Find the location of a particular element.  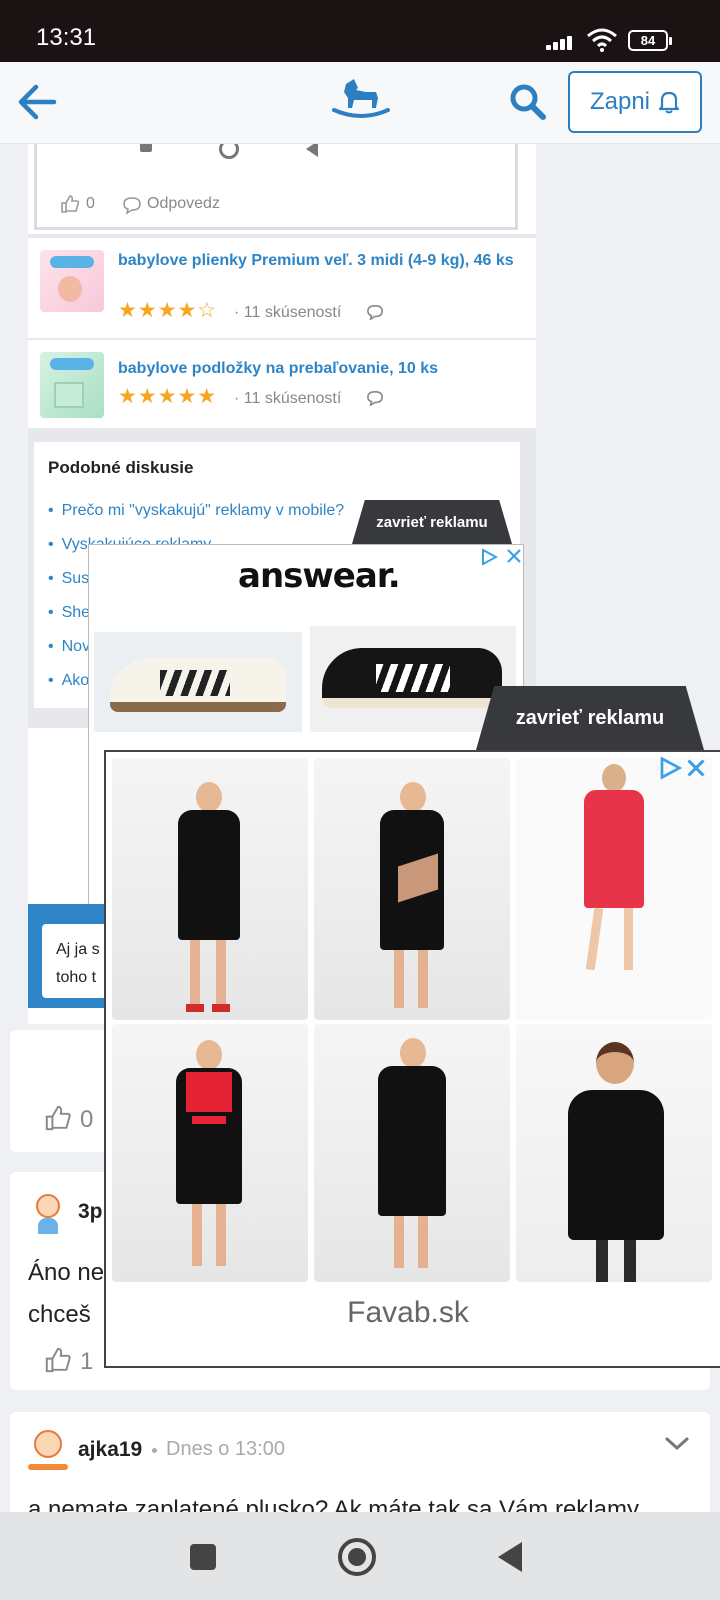

embedded-thumbs-up-icon is located at coordinates (70, 204).